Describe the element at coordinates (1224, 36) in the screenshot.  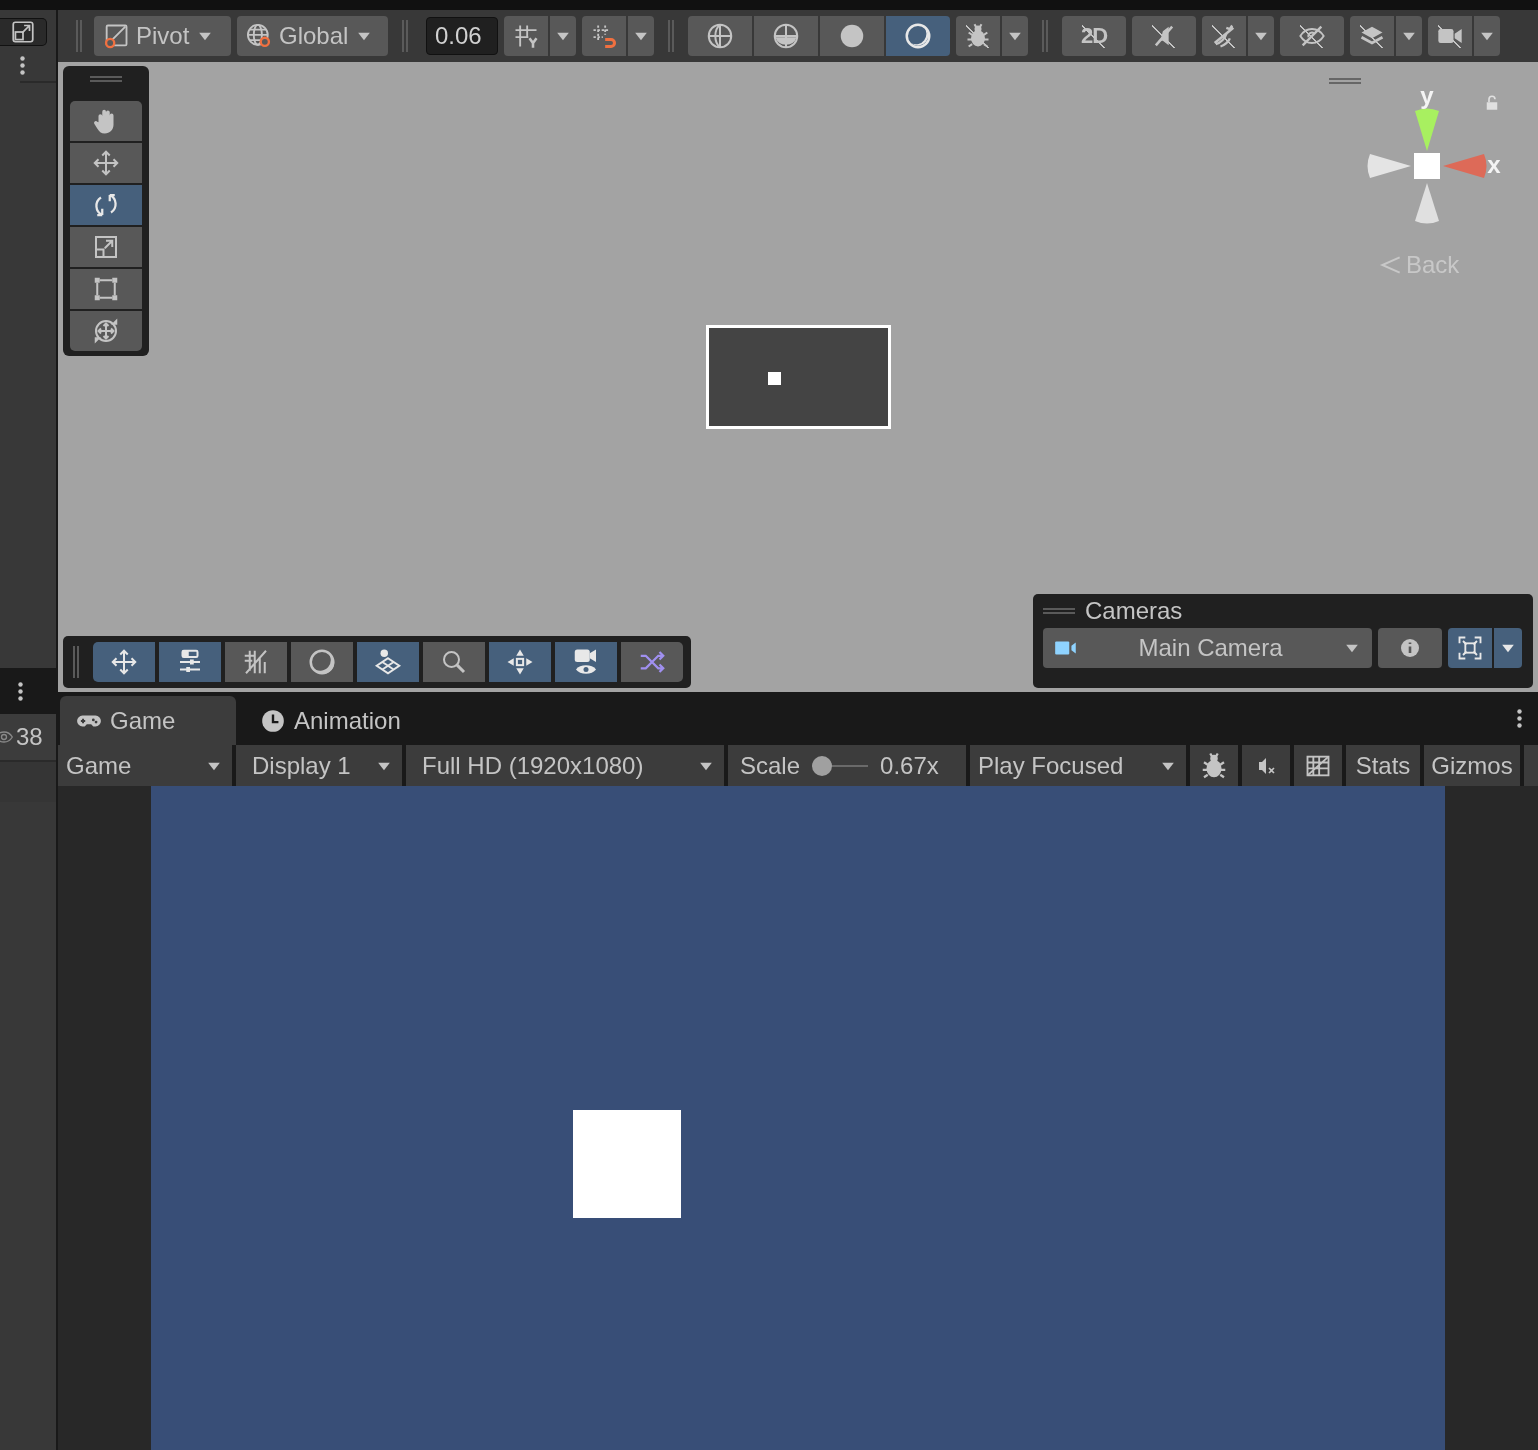
I see `effects-button` at that location.